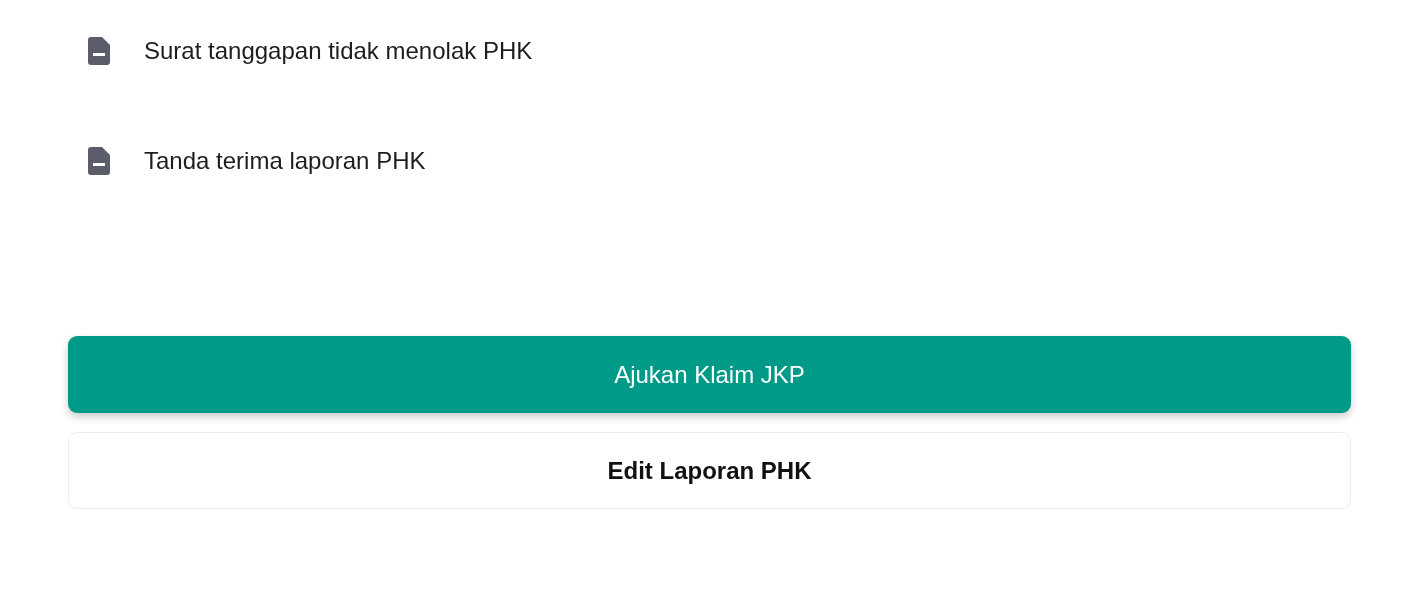 This screenshot has height=596, width=1414. What do you see at coordinates (709, 470) in the screenshot?
I see `edit-report-button: Edit Laporan PHK` at bounding box center [709, 470].